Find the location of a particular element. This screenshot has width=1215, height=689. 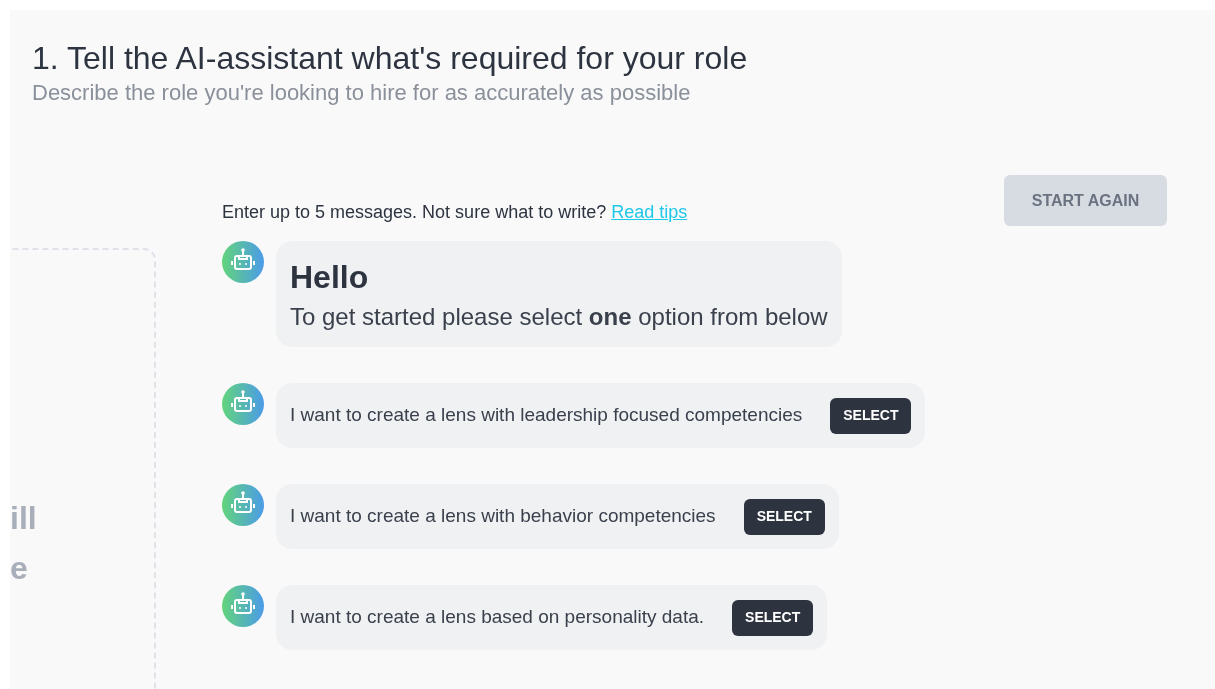

panel-text: ill is located at coordinates (23, 518).